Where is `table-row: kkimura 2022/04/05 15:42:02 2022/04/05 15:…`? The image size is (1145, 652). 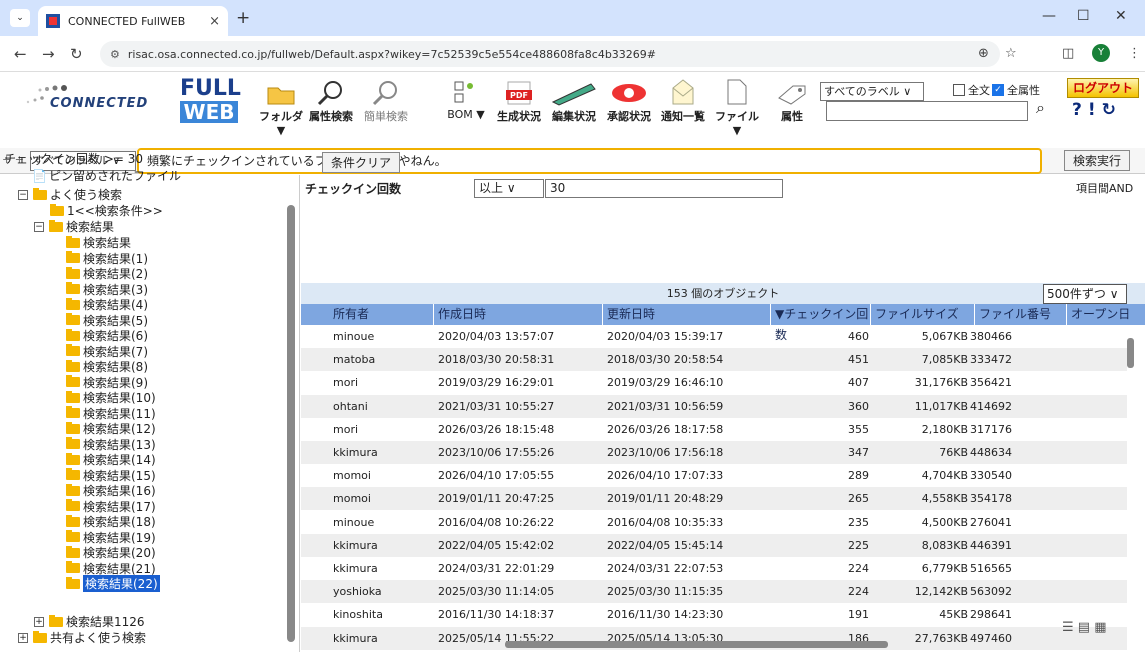
table-row: kkimura 2022/04/05 15:42:02 2022/04/05 15:… is located at coordinates (714, 545).